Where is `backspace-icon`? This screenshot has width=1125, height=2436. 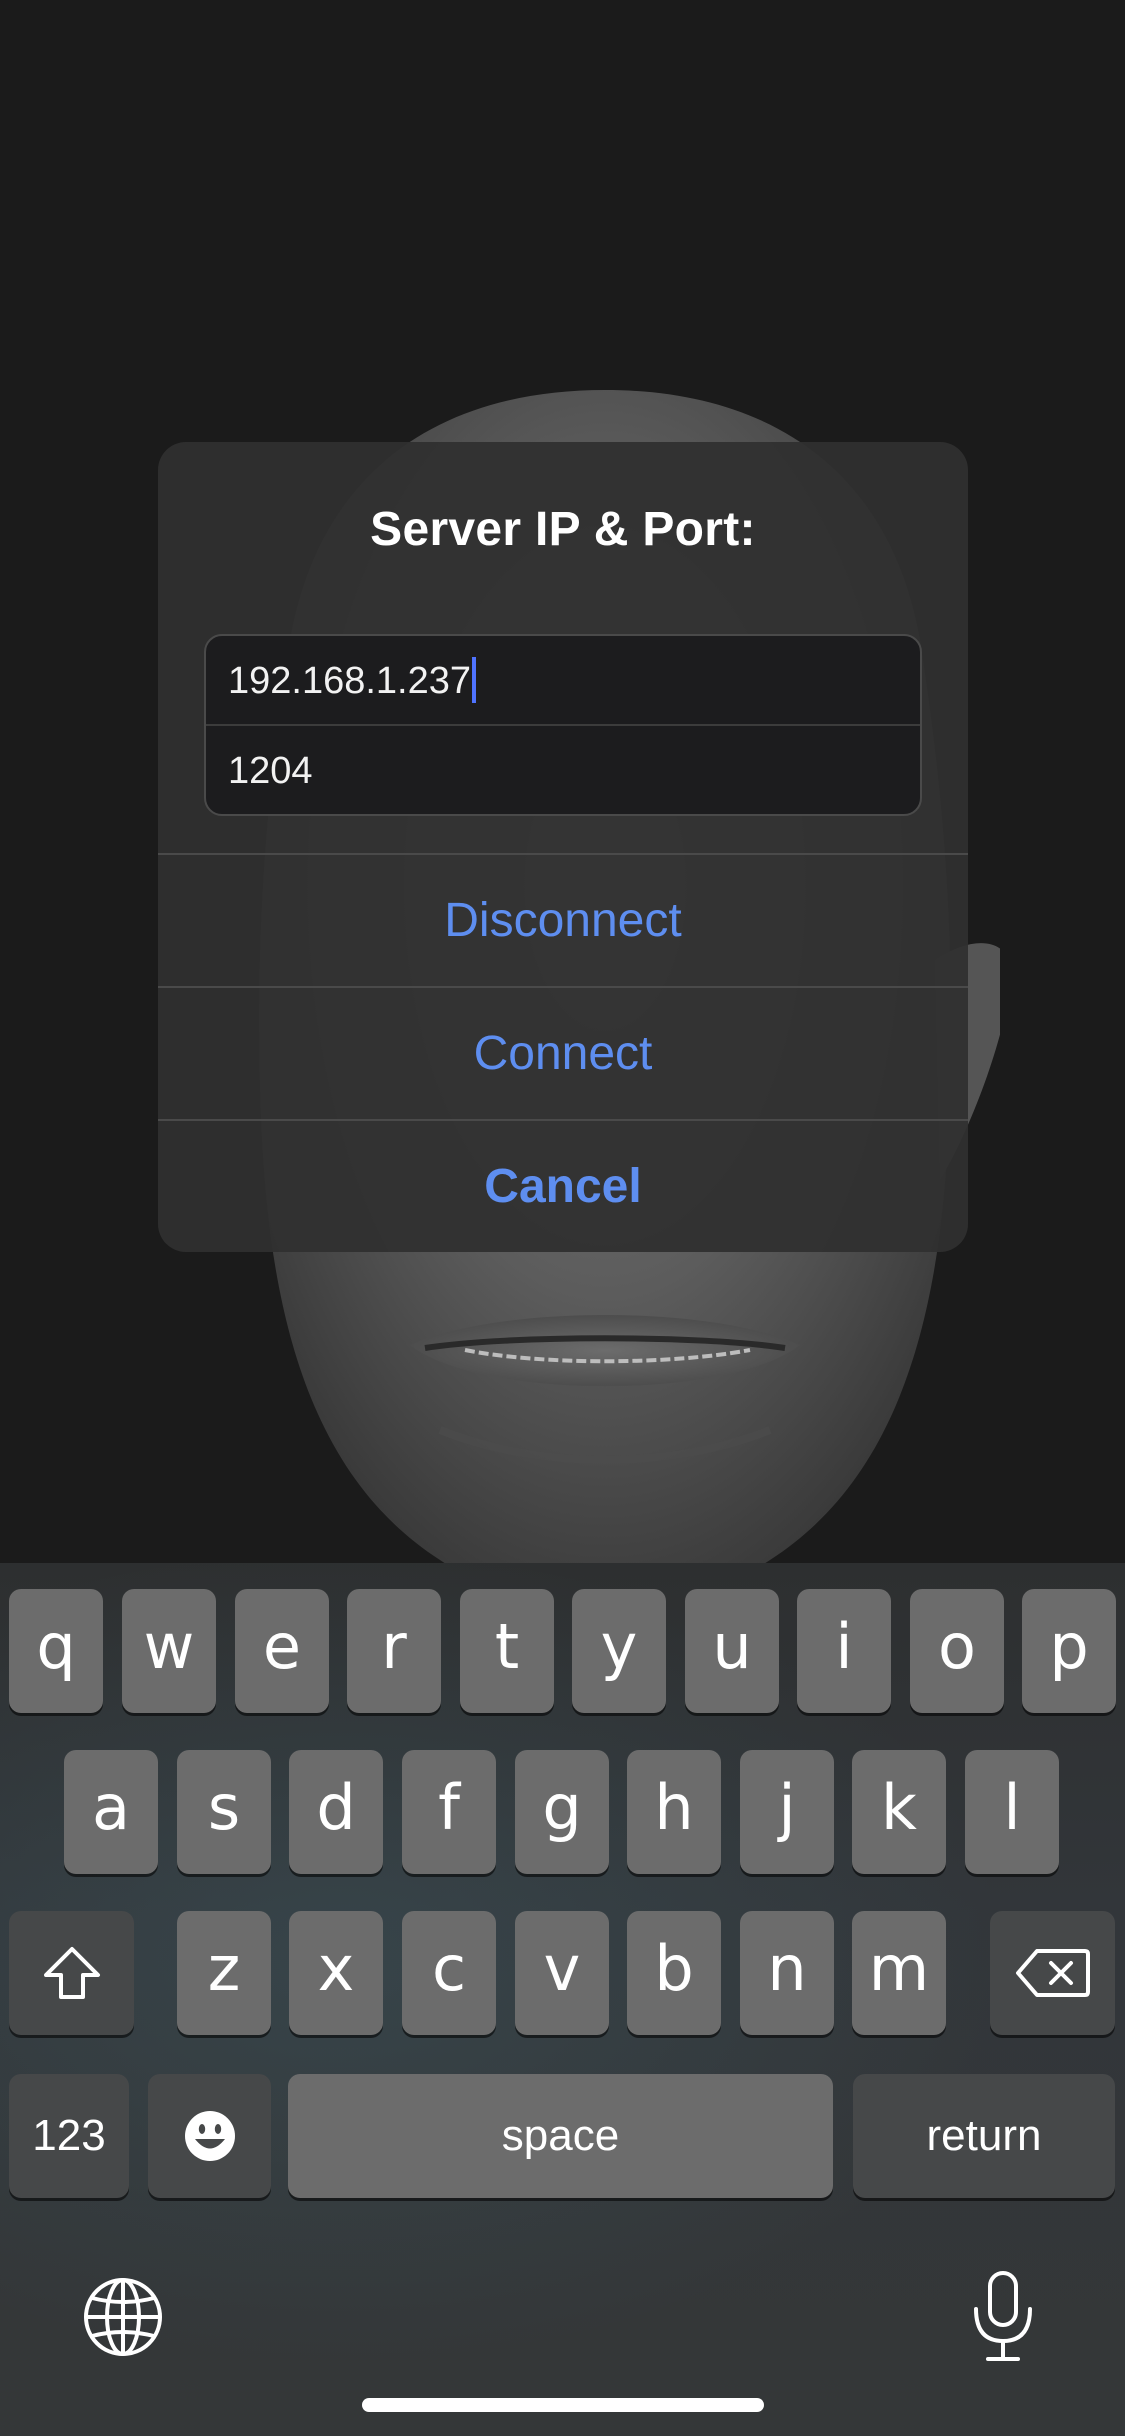 backspace-icon is located at coordinates (1052, 1973).